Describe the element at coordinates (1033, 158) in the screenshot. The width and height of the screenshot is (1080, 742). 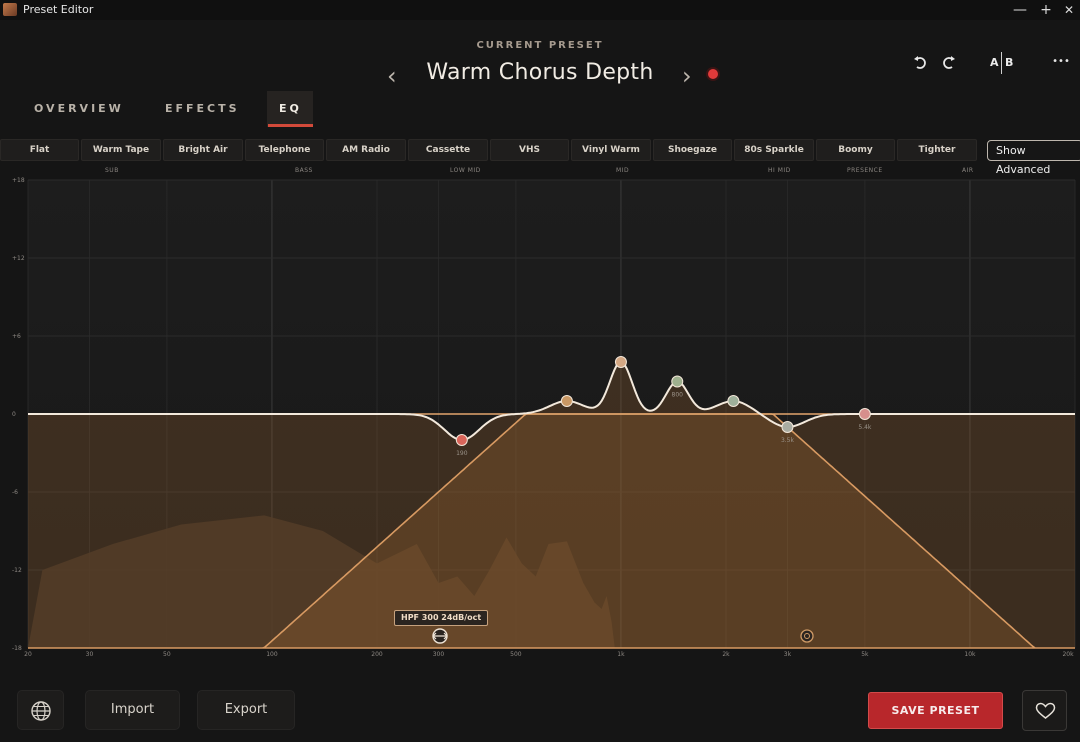
I see `show-advanced-button: Show Advanced` at that location.